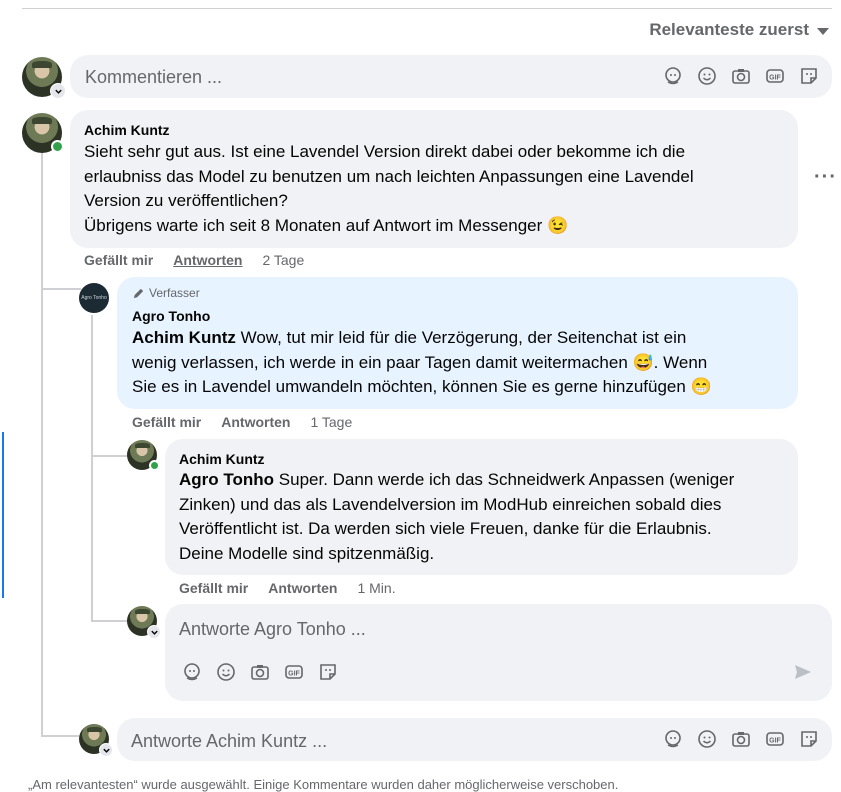  What do you see at coordinates (729, 29) in the screenshot?
I see `sort-label: Relevanteste zuerst` at bounding box center [729, 29].